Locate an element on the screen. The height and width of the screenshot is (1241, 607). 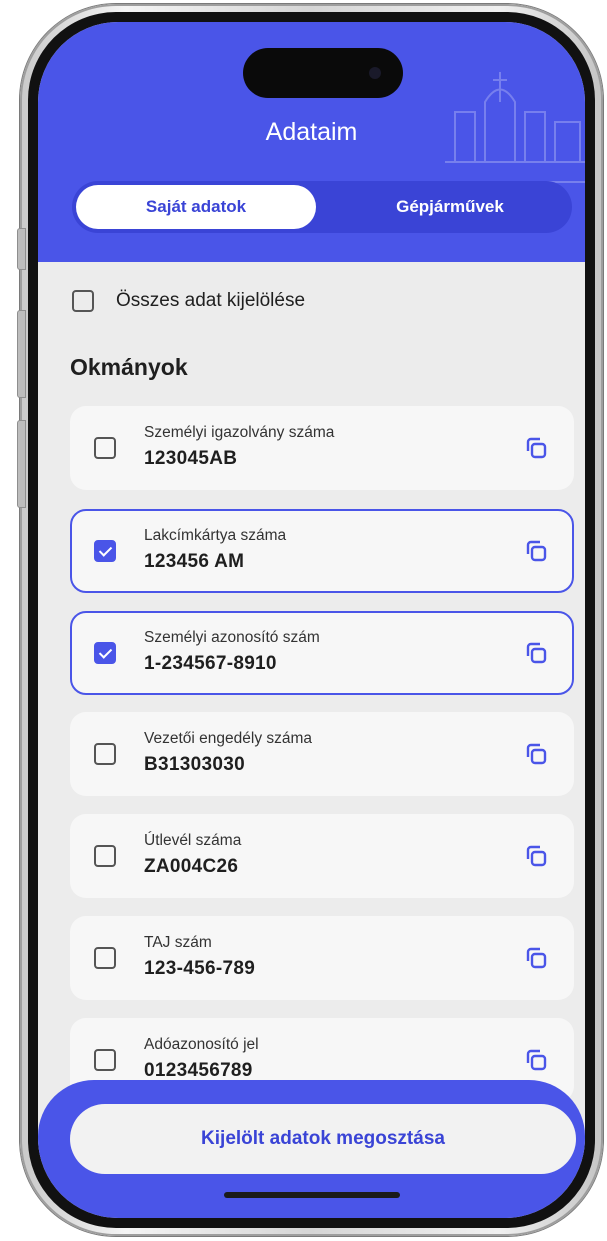
select-all-row: Összes adat kijelölése is located at coordinates (188, 301).